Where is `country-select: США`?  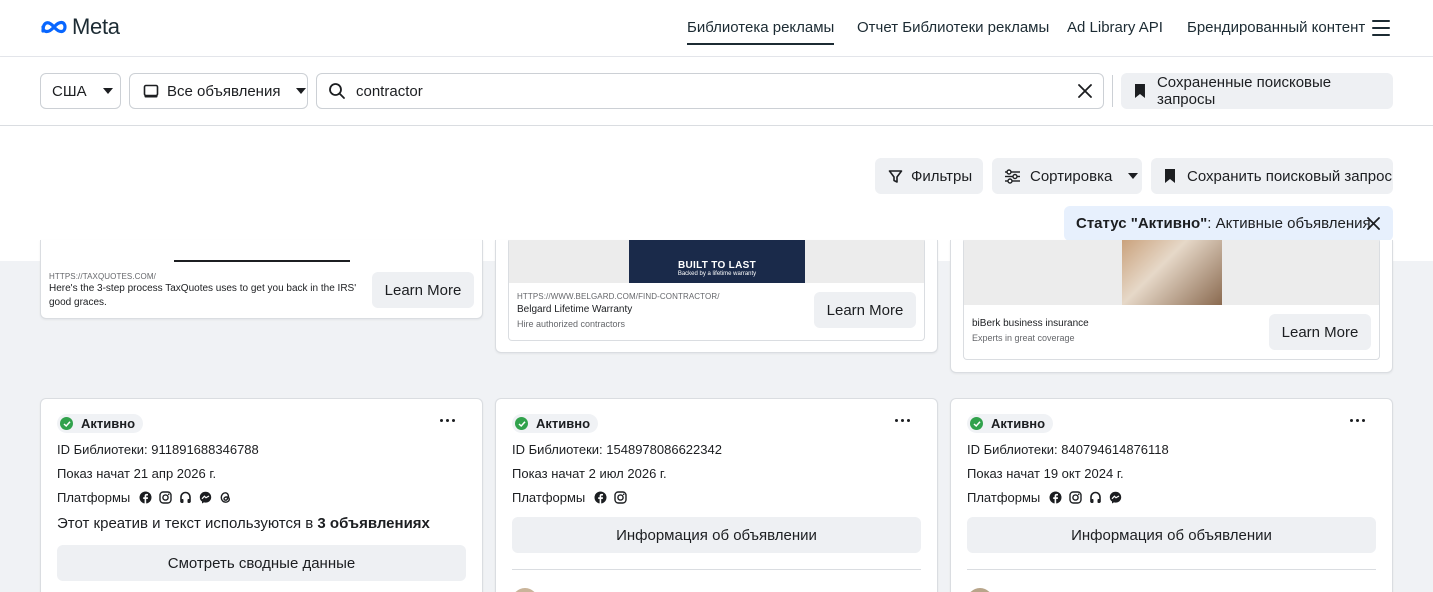 country-select: США is located at coordinates (80, 91).